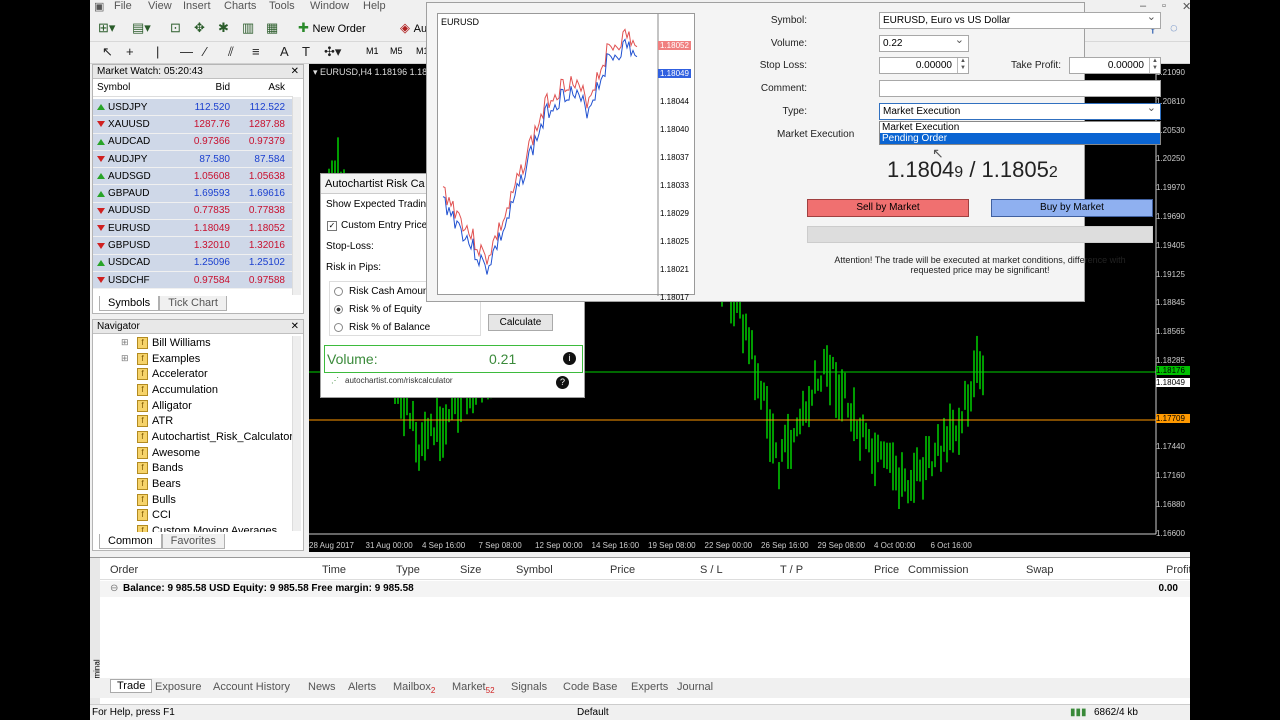  I want to click on menu-help: Help, so click(374, 6).